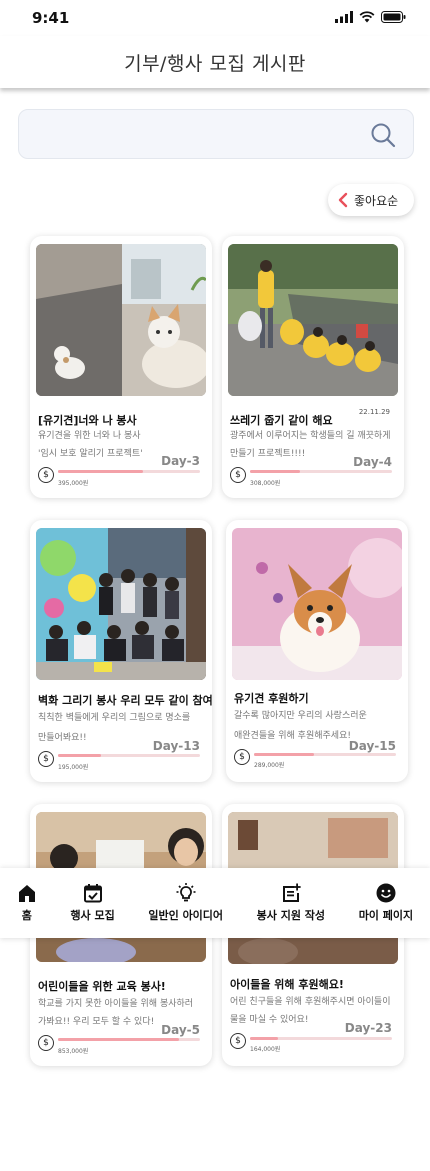 The height and width of the screenshot is (1171, 430). I want to click on nav-event-recruit: 행사 모집, so click(92, 903).